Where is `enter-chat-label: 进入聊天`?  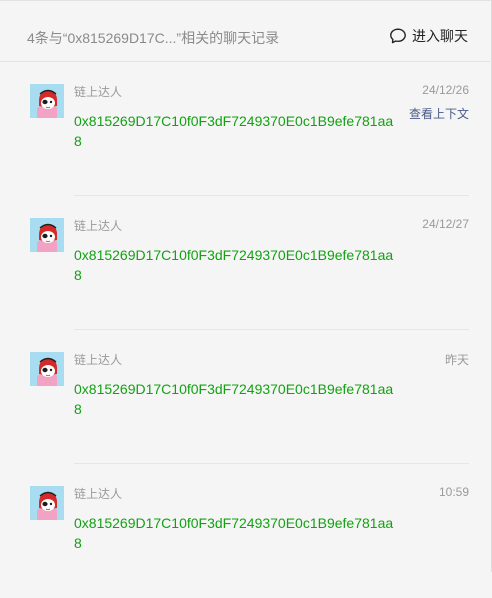 enter-chat-label: 进入聊天 is located at coordinates (440, 36).